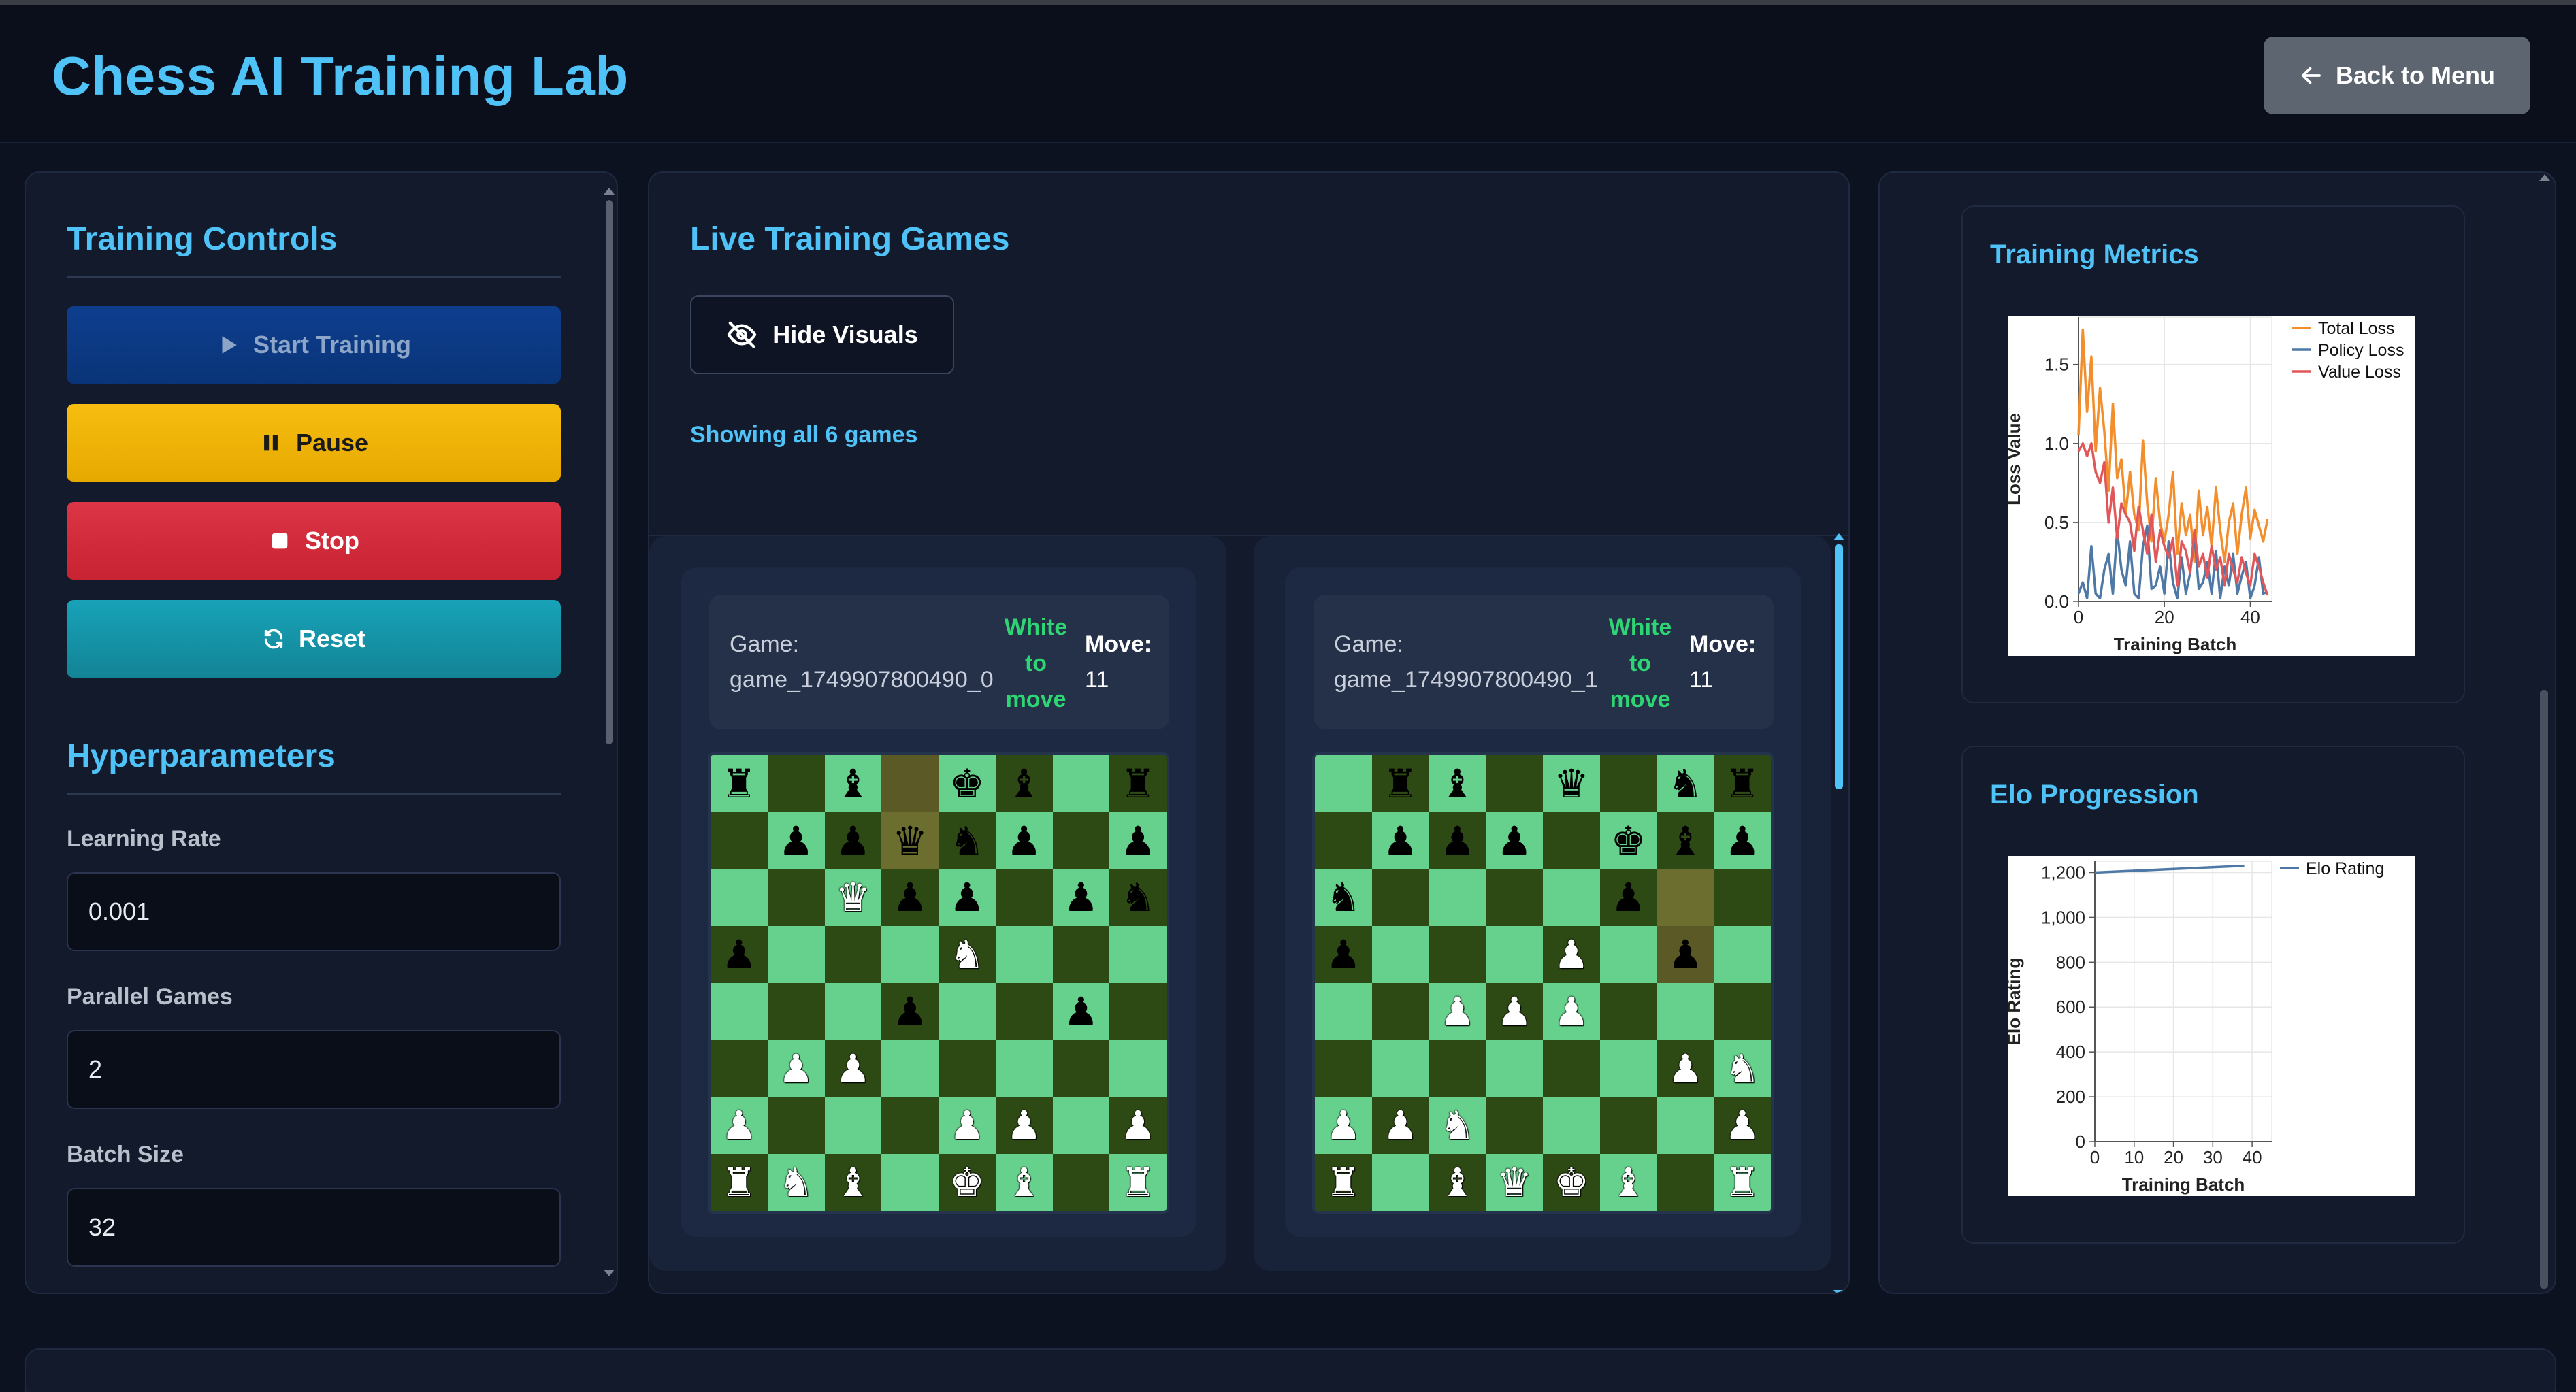 The height and width of the screenshot is (1392, 2576). I want to click on reset-button: Reset, so click(314, 639).